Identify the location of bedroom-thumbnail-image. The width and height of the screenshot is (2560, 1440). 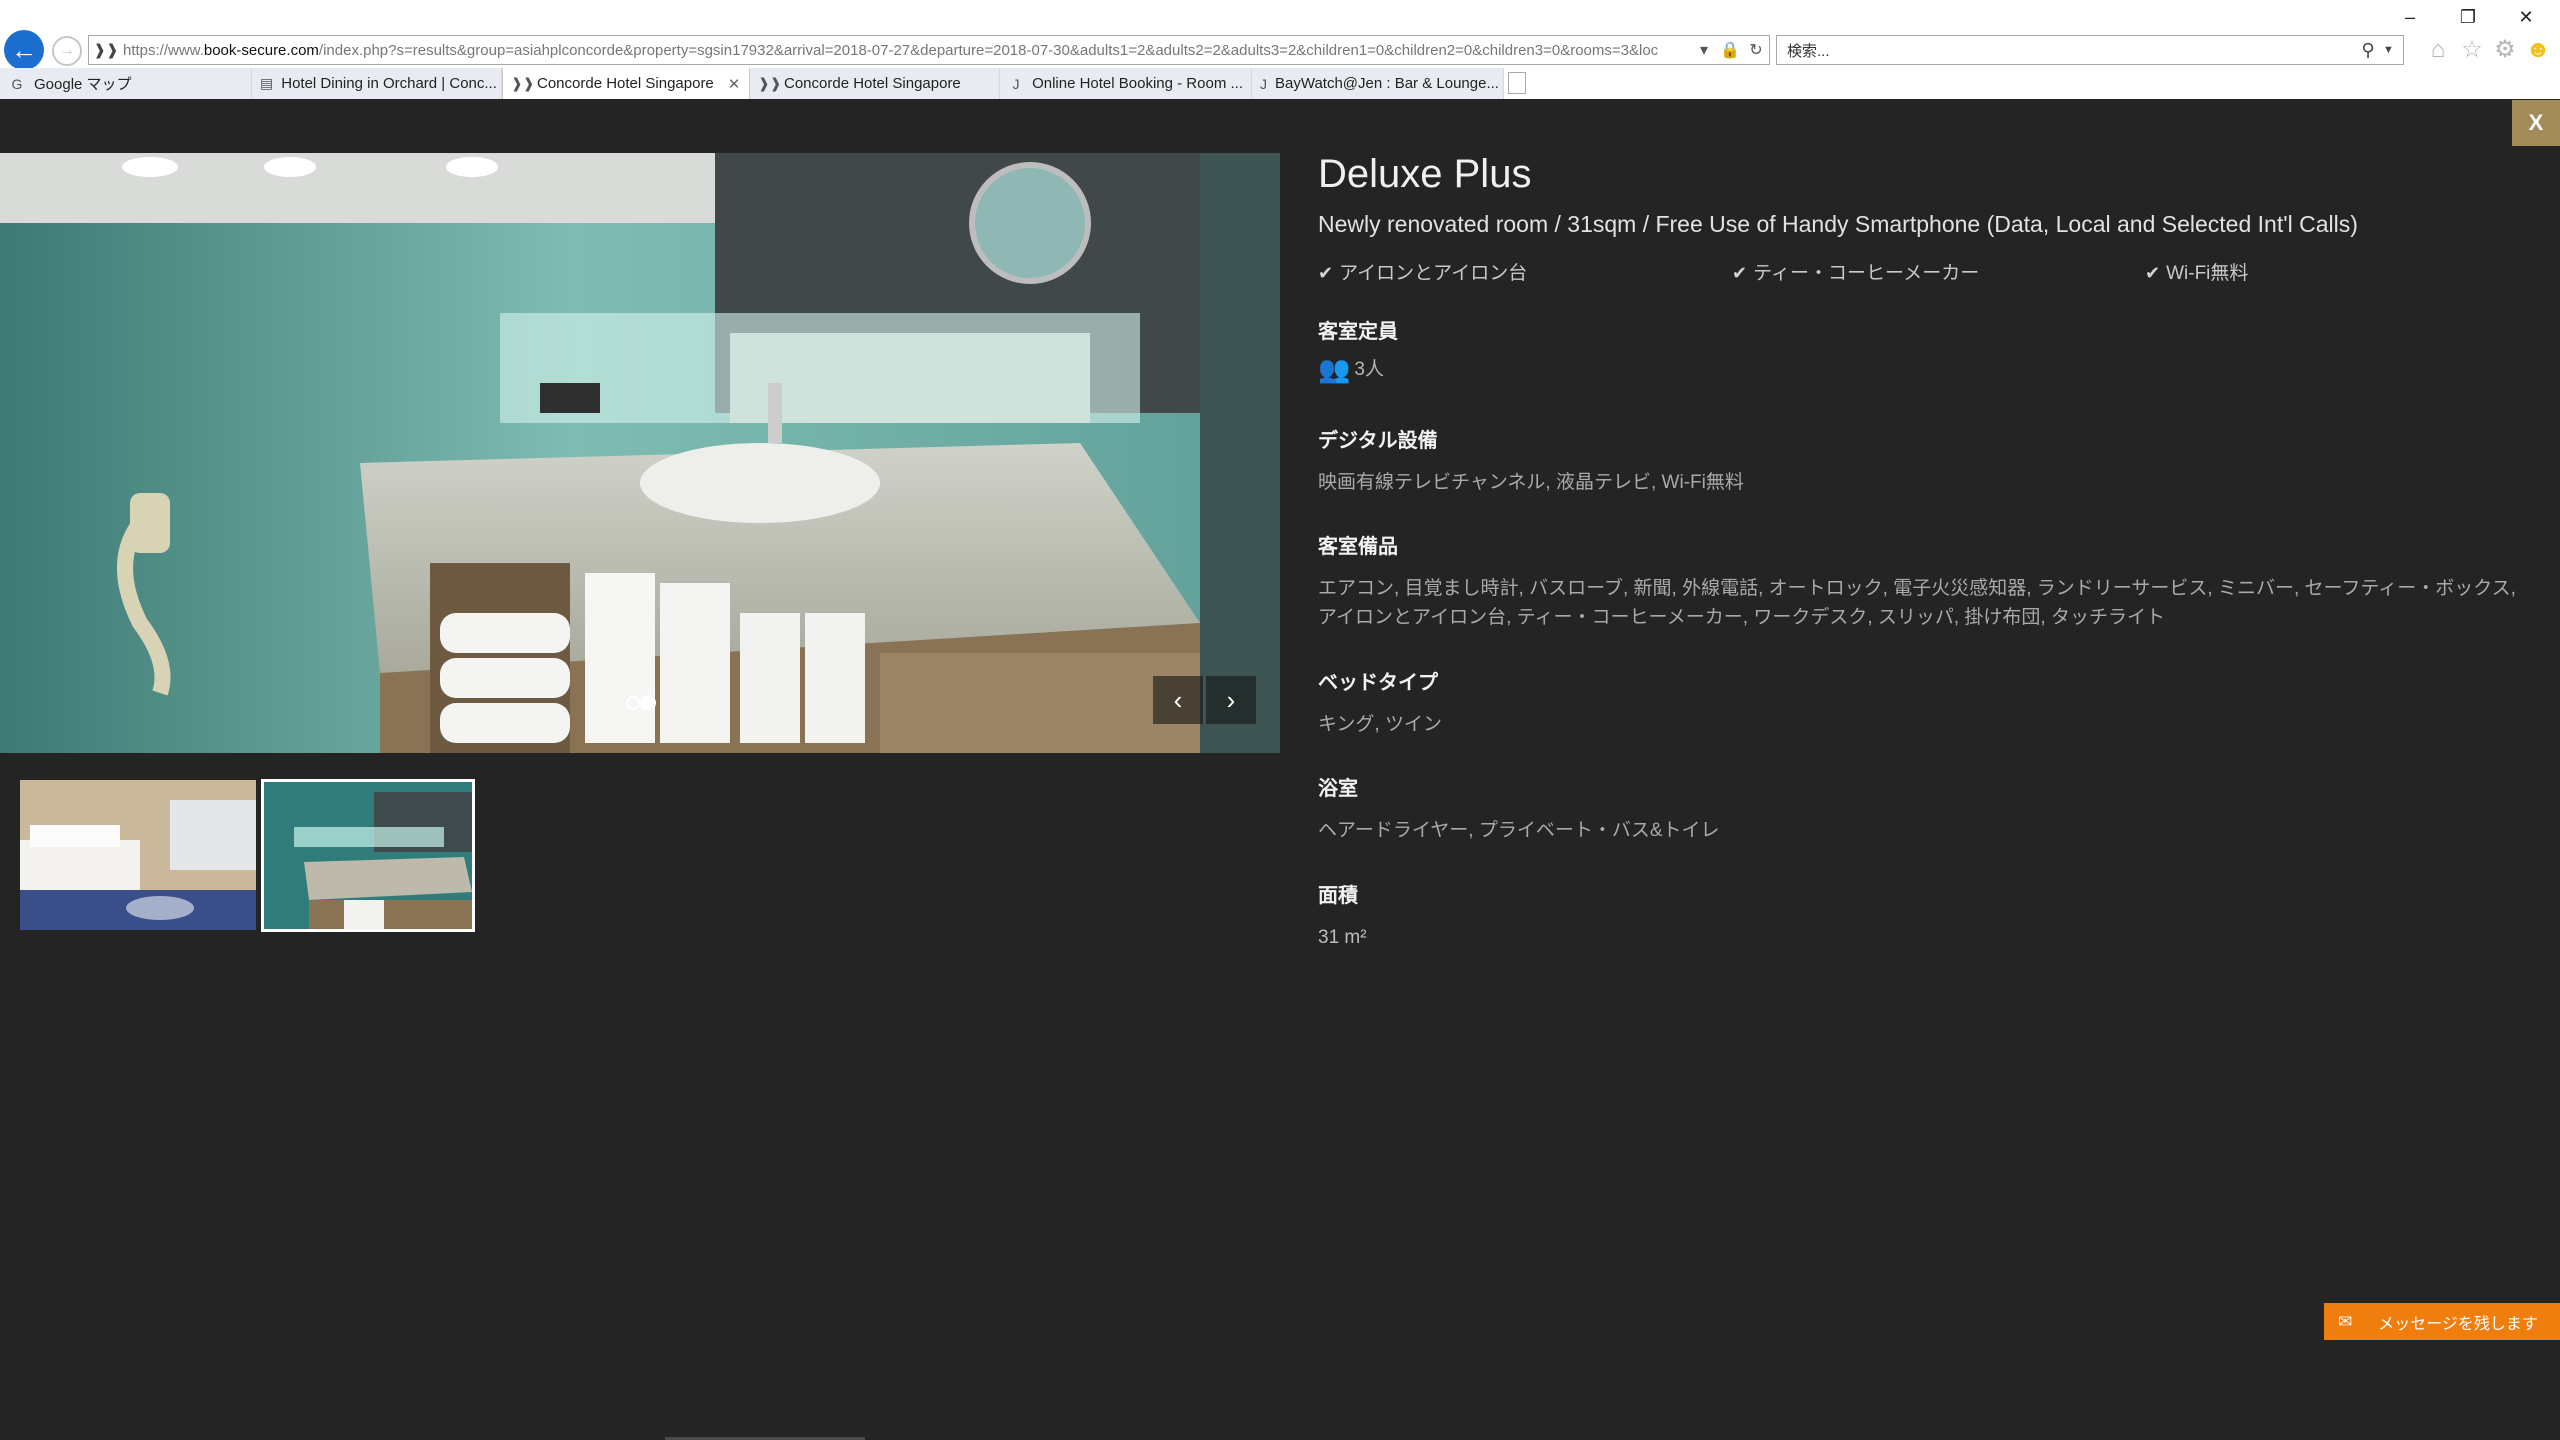
(138, 855).